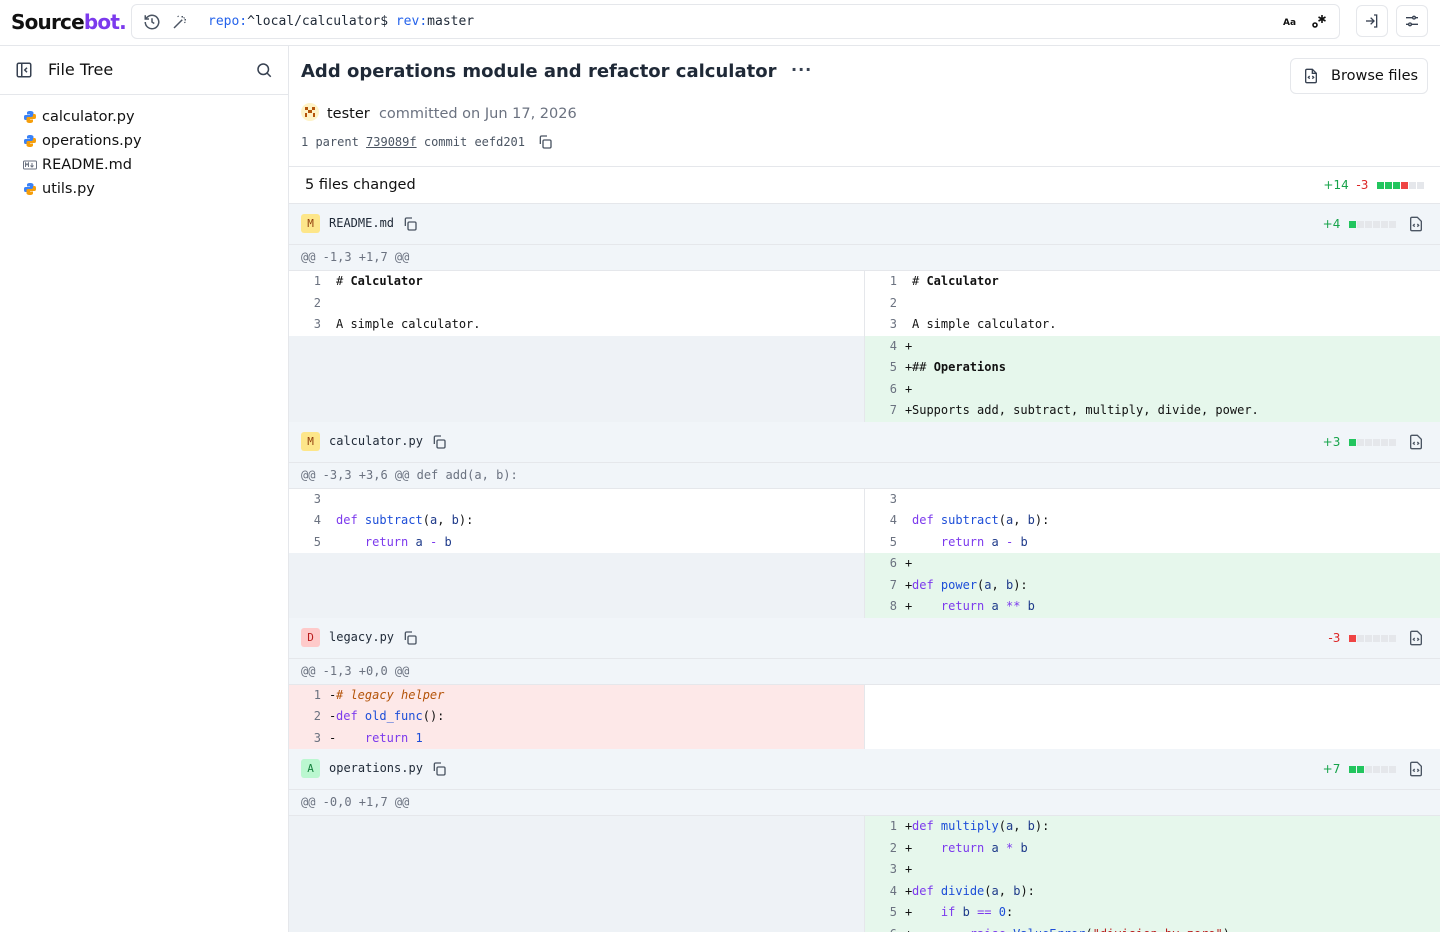 The image size is (1440, 932). What do you see at coordinates (264, 72) in the screenshot?
I see `search-icon` at bounding box center [264, 72].